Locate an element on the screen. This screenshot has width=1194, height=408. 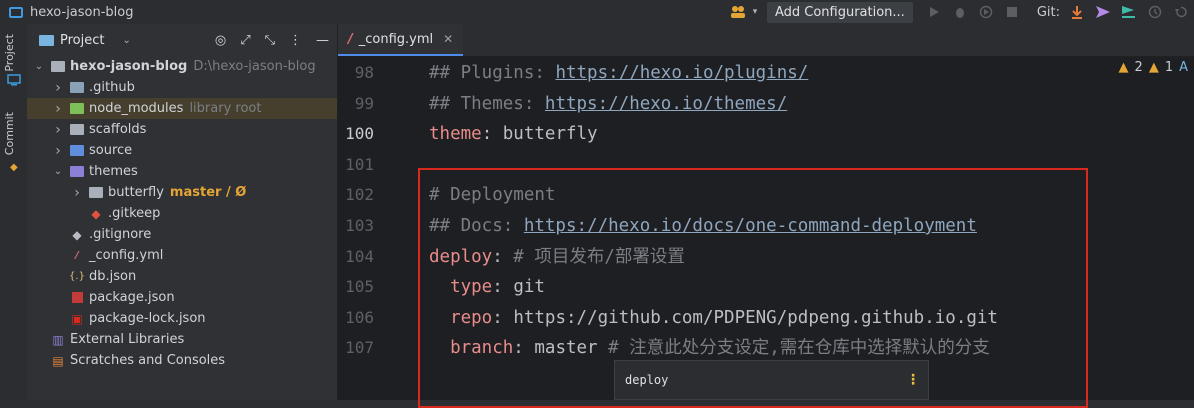
line-number: 106 is located at coordinates (359, 317).